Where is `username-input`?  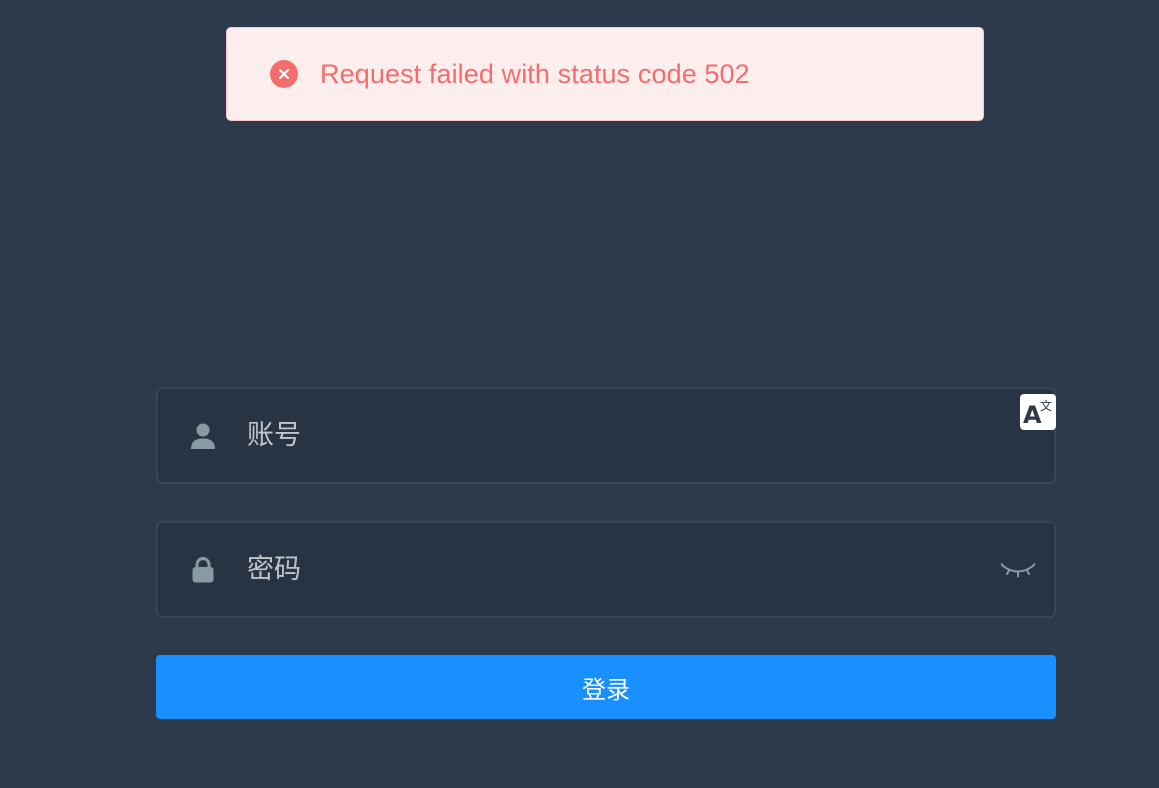
username-input is located at coordinates (650, 435).